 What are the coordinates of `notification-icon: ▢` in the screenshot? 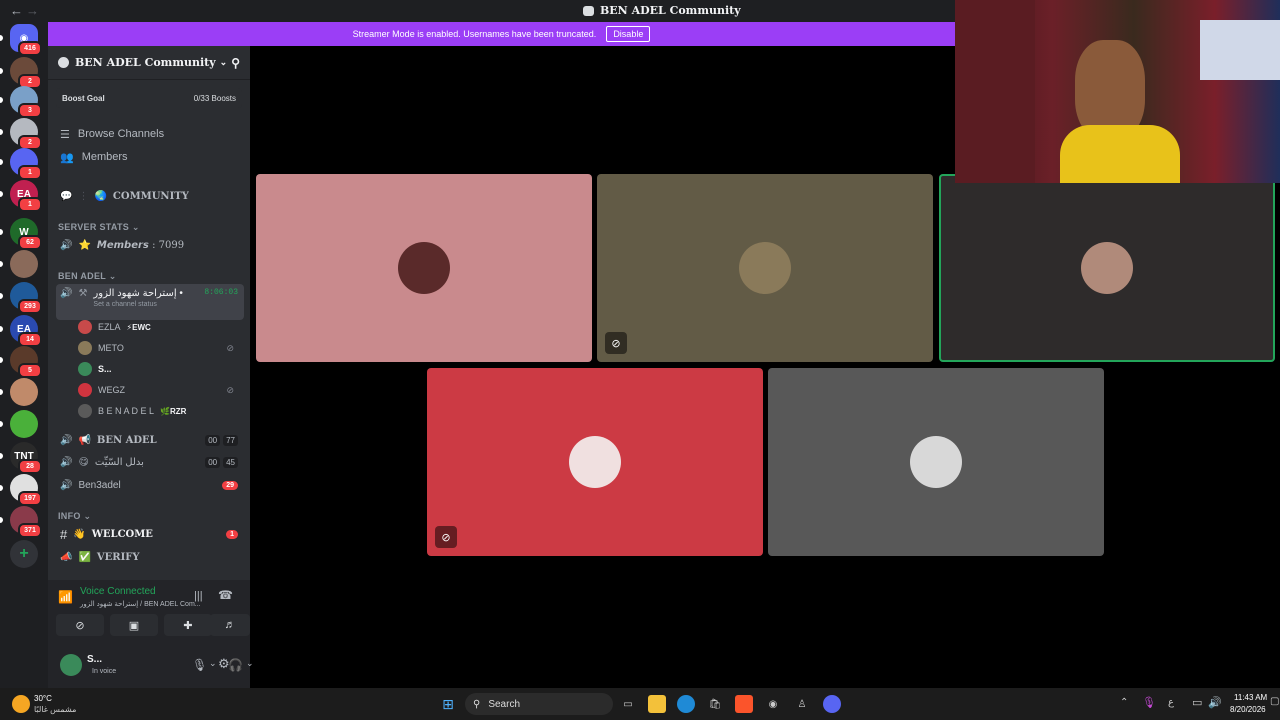 It's located at (1274, 701).